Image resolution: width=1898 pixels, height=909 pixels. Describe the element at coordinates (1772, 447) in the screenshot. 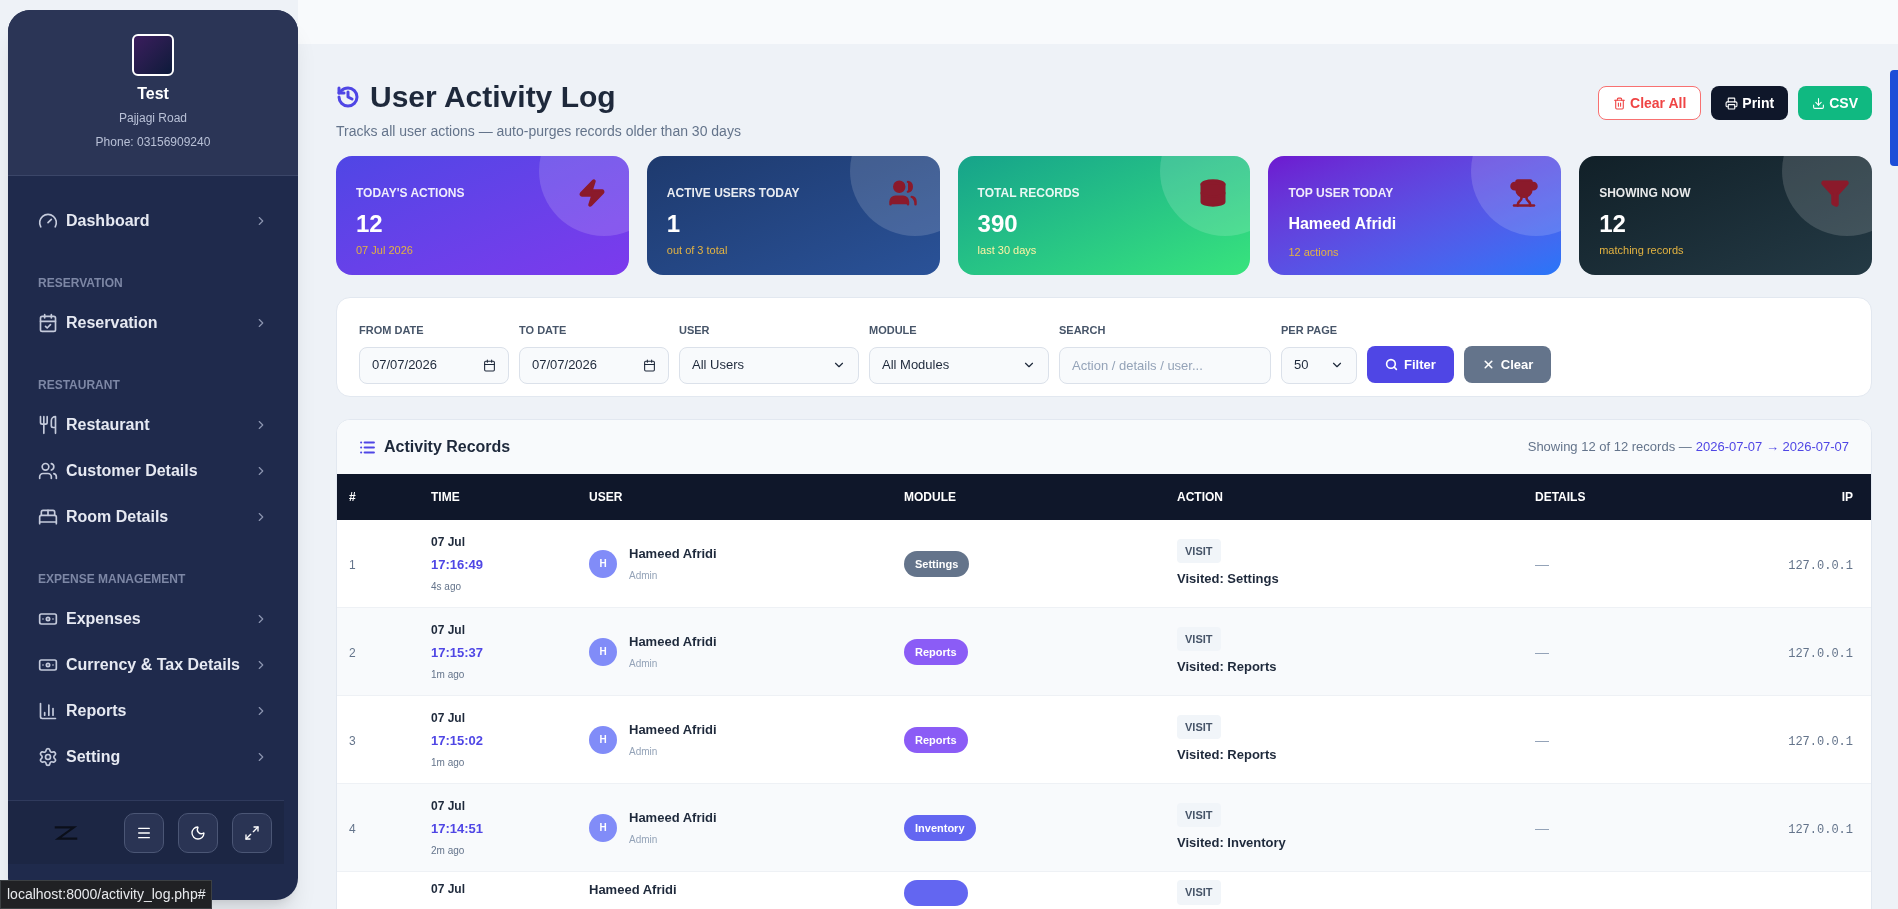

I see `date-range: 2026-07-07 → 2026-07-07` at that location.